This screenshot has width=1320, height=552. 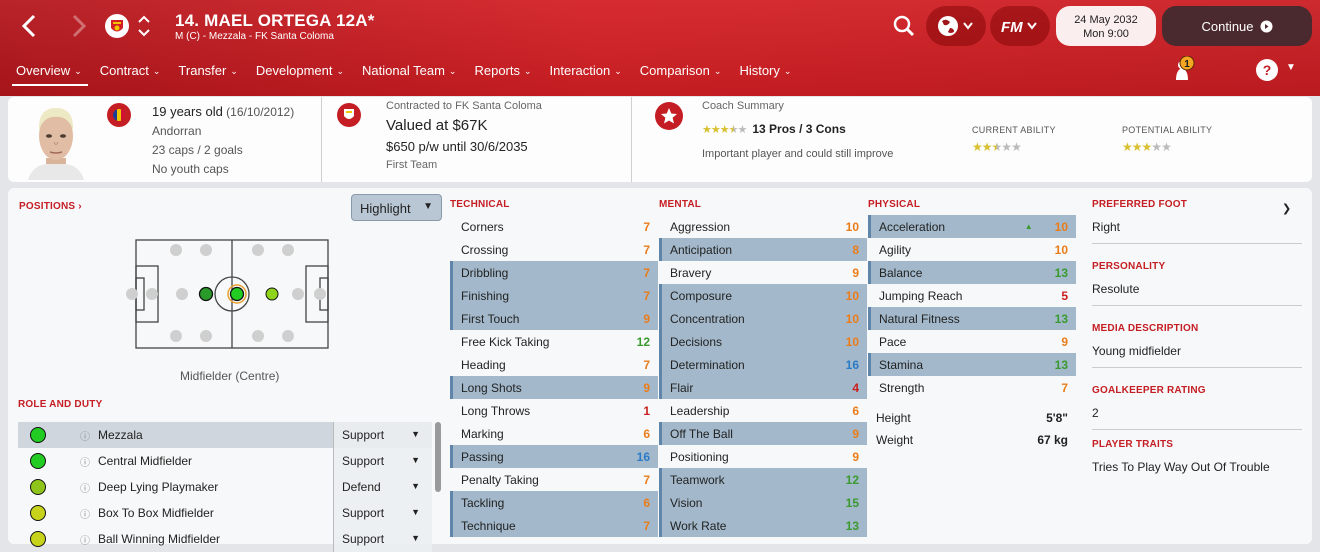 What do you see at coordinates (855, 249) in the screenshot?
I see `attribute-value: 8` at bounding box center [855, 249].